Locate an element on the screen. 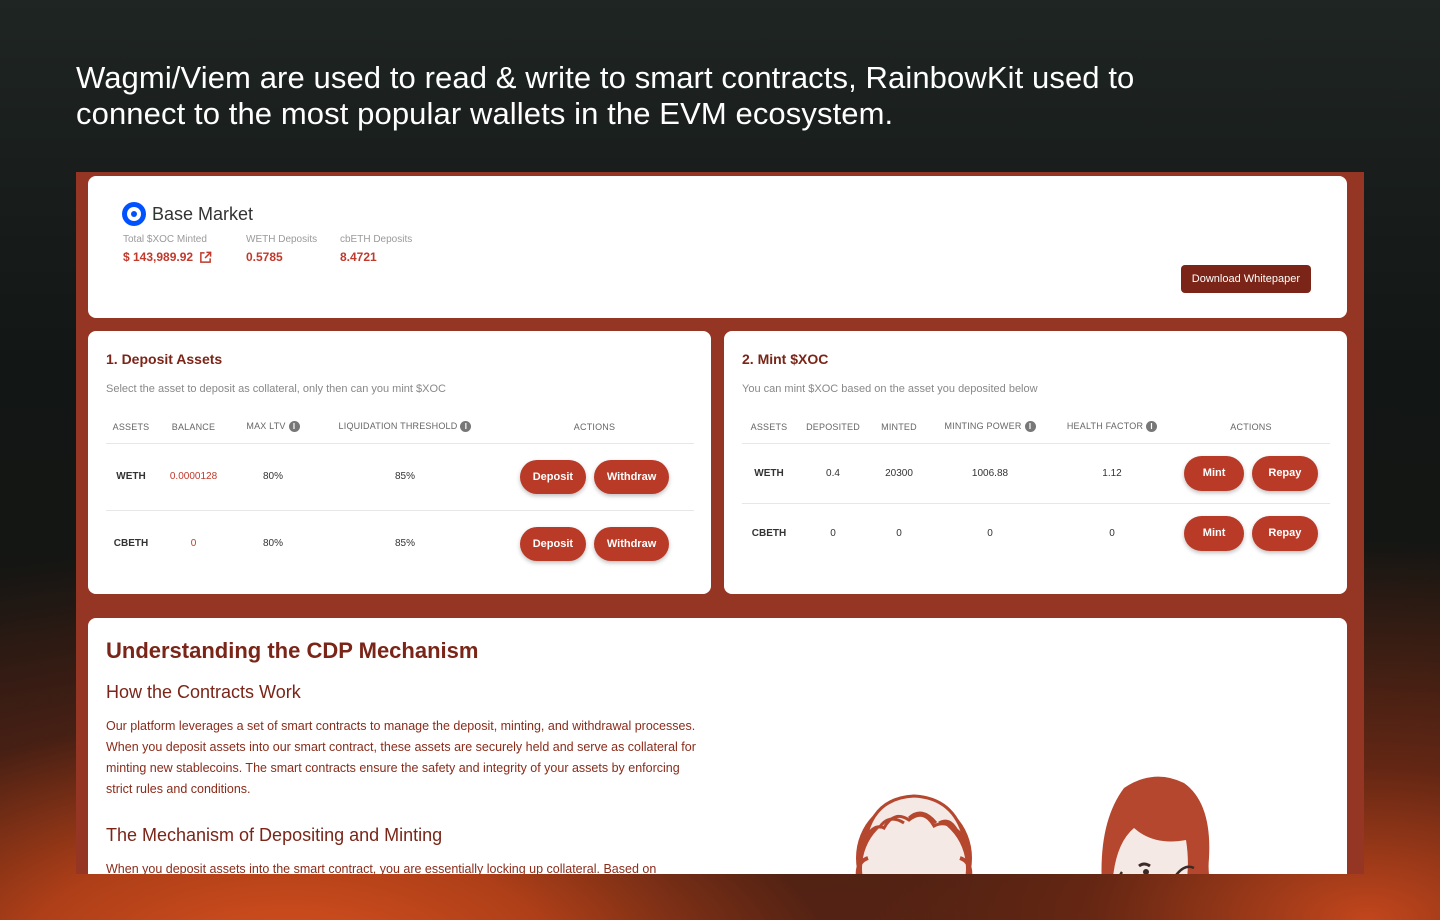 The width and height of the screenshot is (1440, 920). info-subtitle: How the Contracts Work is located at coordinates (203, 692).